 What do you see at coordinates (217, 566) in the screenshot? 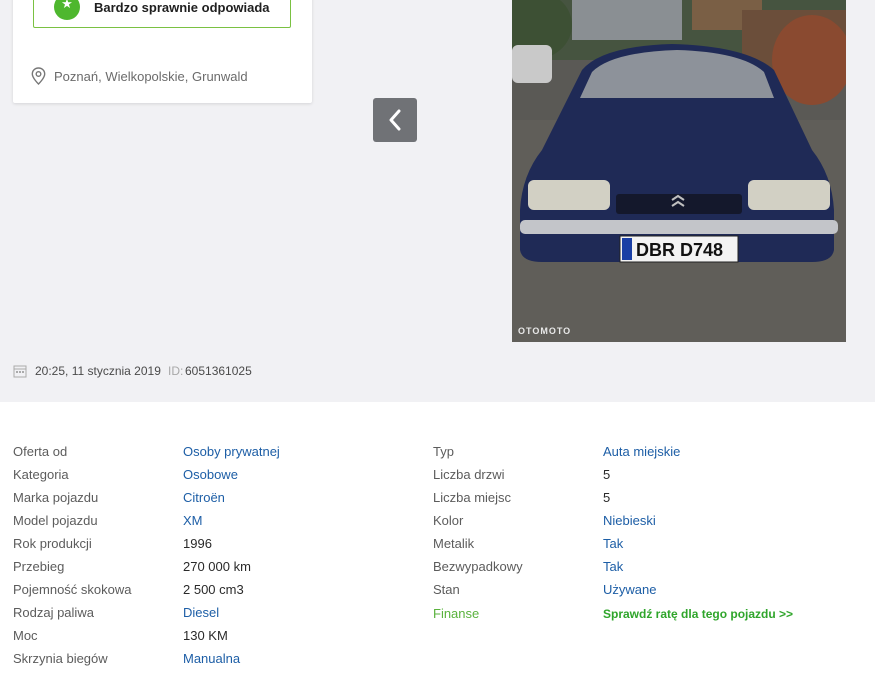
I see `param-value-przebieg: 270 000 km` at bounding box center [217, 566].